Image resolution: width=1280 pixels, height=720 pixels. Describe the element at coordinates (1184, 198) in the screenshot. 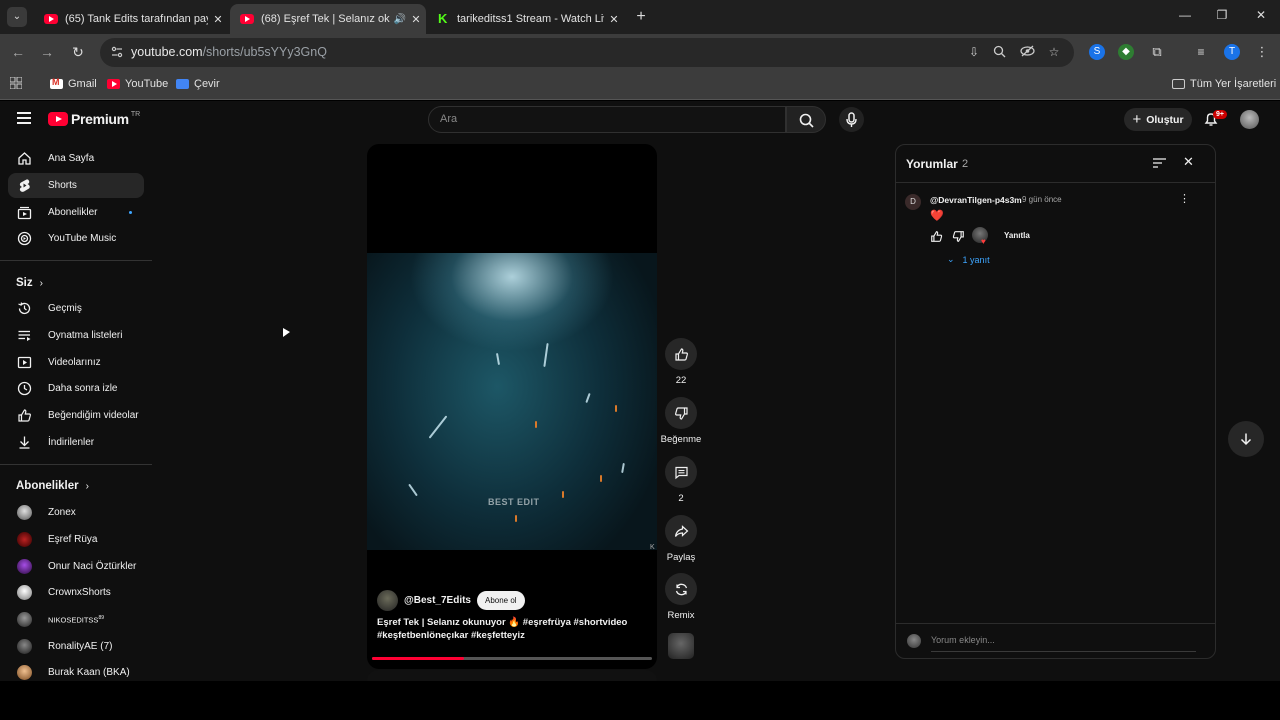

I see `more-options-icon: ⋮` at that location.